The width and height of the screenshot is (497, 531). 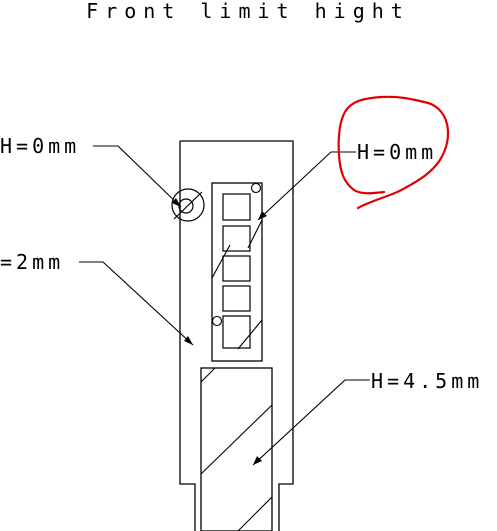 What do you see at coordinates (136, 303) in the screenshot?
I see `leader-left-mid` at bounding box center [136, 303].